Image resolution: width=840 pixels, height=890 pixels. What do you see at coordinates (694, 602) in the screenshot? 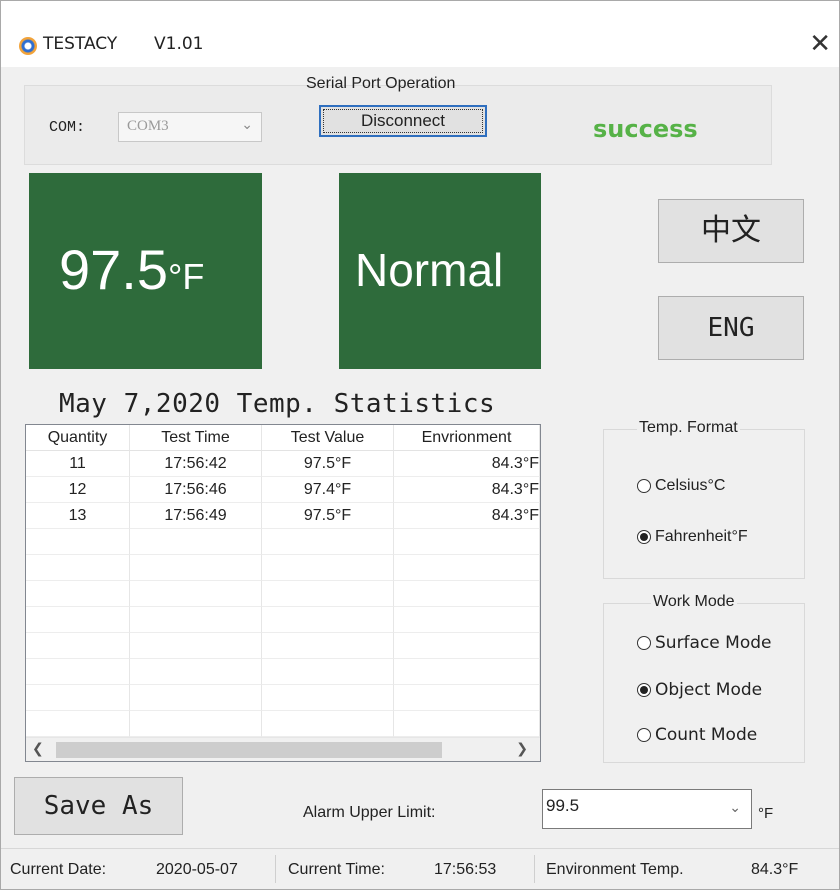
I see `work-mode-label: Work Mode` at bounding box center [694, 602].